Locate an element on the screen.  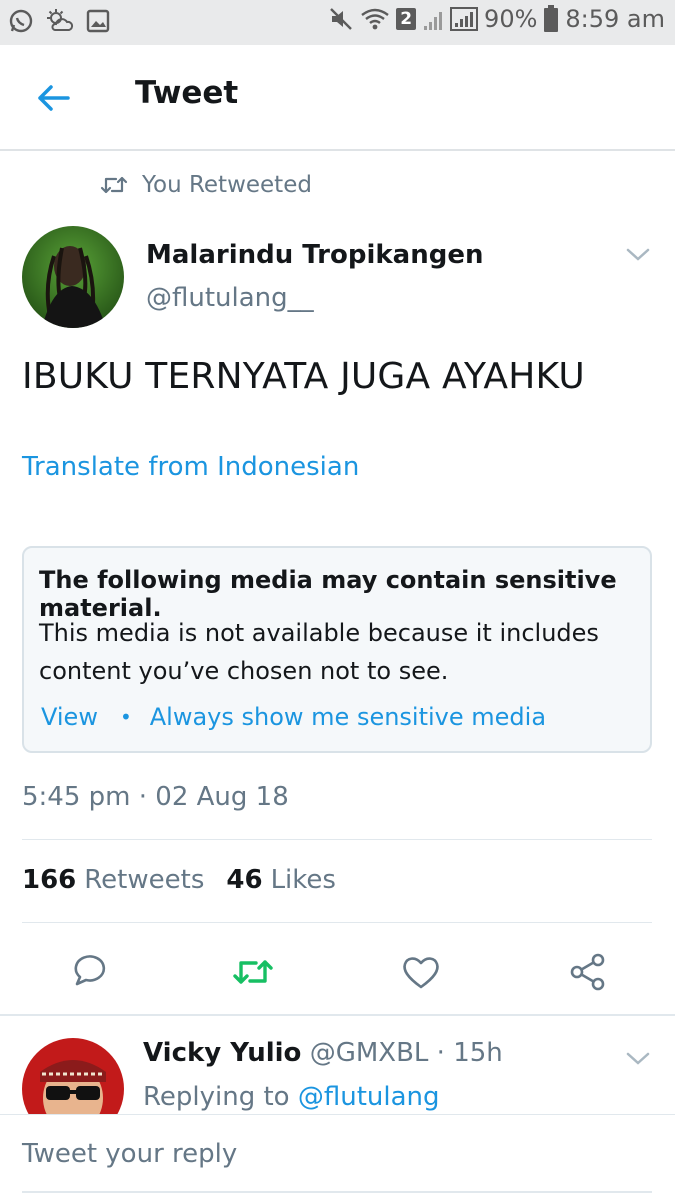
reply-input: Tweet your reply is located at coordinates (129, 1154).